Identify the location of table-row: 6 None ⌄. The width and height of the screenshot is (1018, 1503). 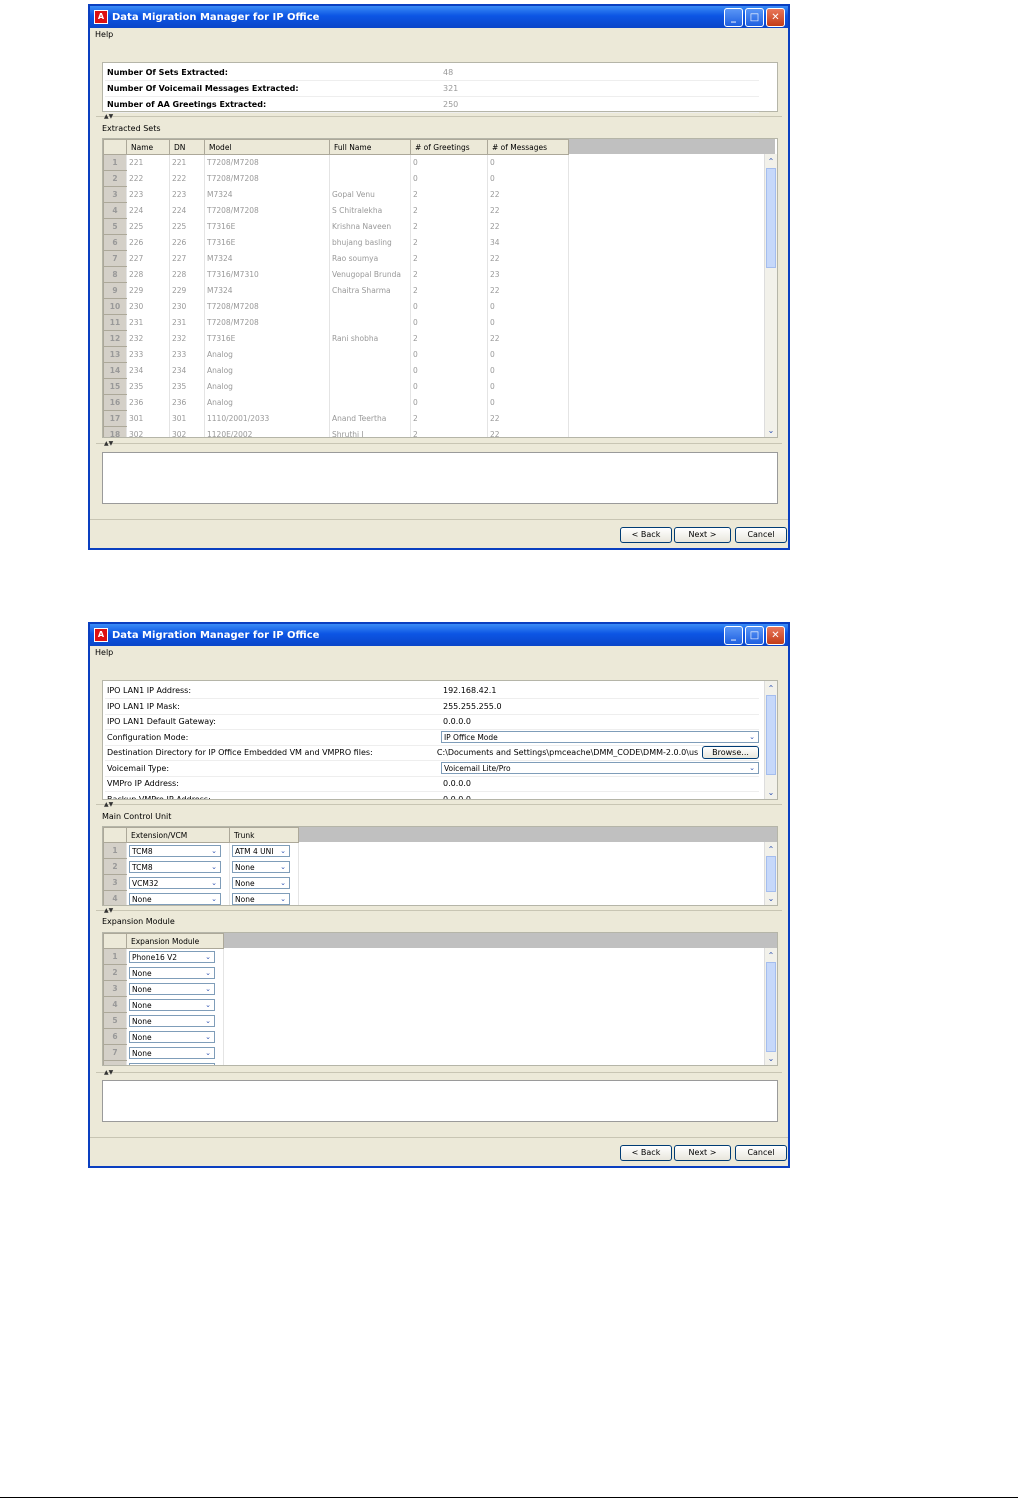
(163, 1036).